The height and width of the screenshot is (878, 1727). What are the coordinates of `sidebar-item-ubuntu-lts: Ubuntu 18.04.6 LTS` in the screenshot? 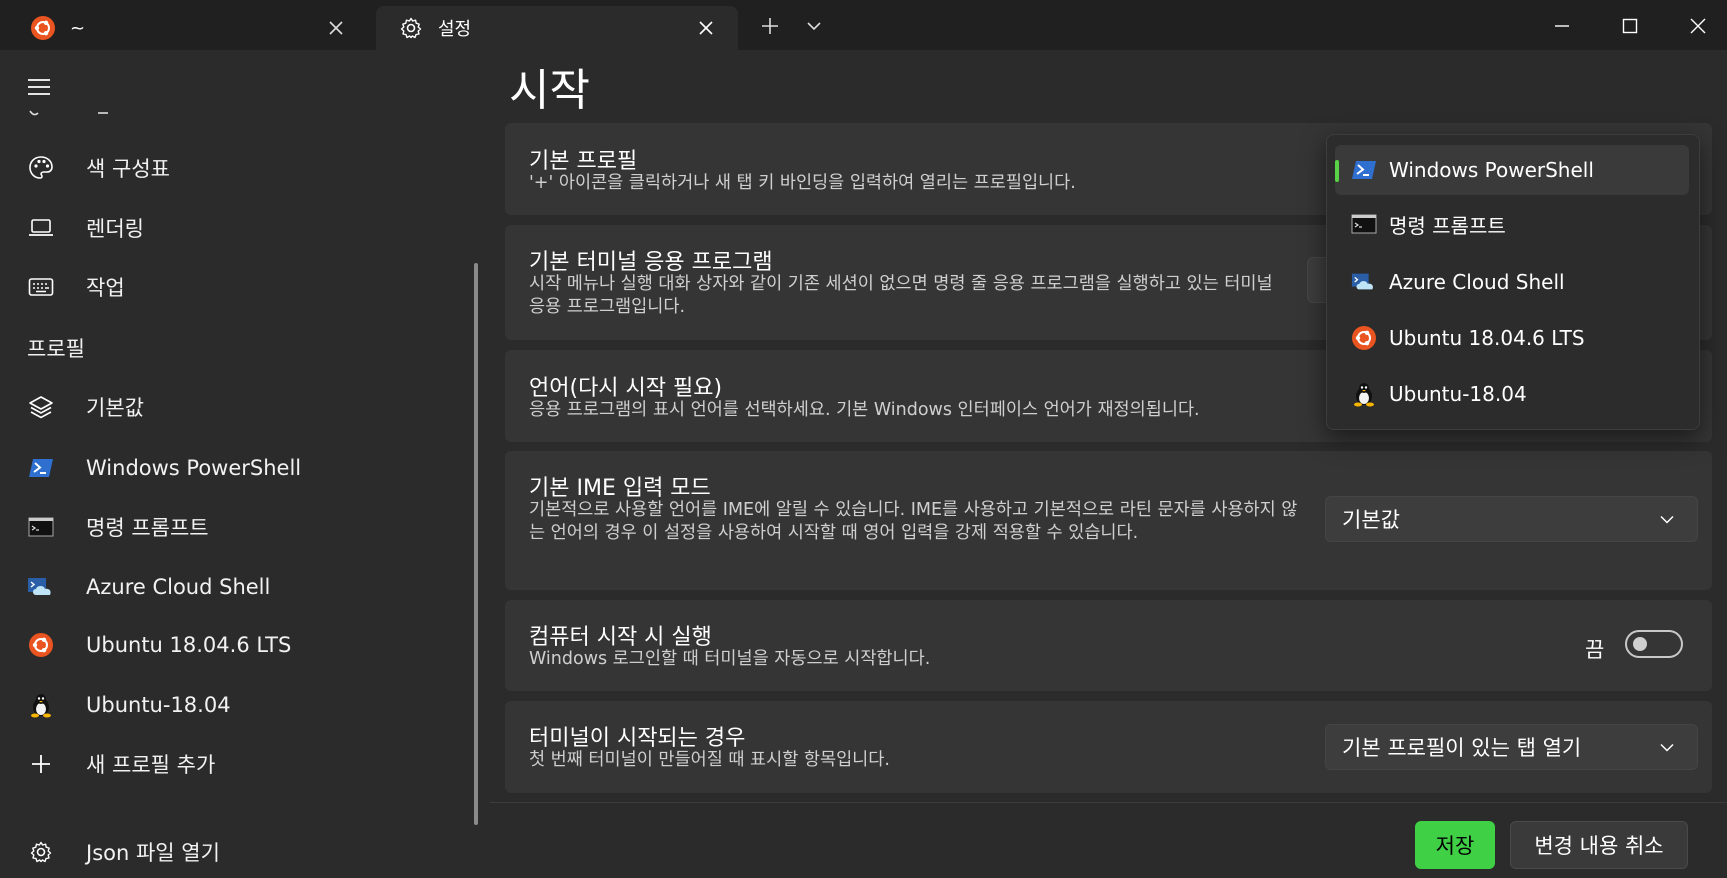 It's located at (241, 645).